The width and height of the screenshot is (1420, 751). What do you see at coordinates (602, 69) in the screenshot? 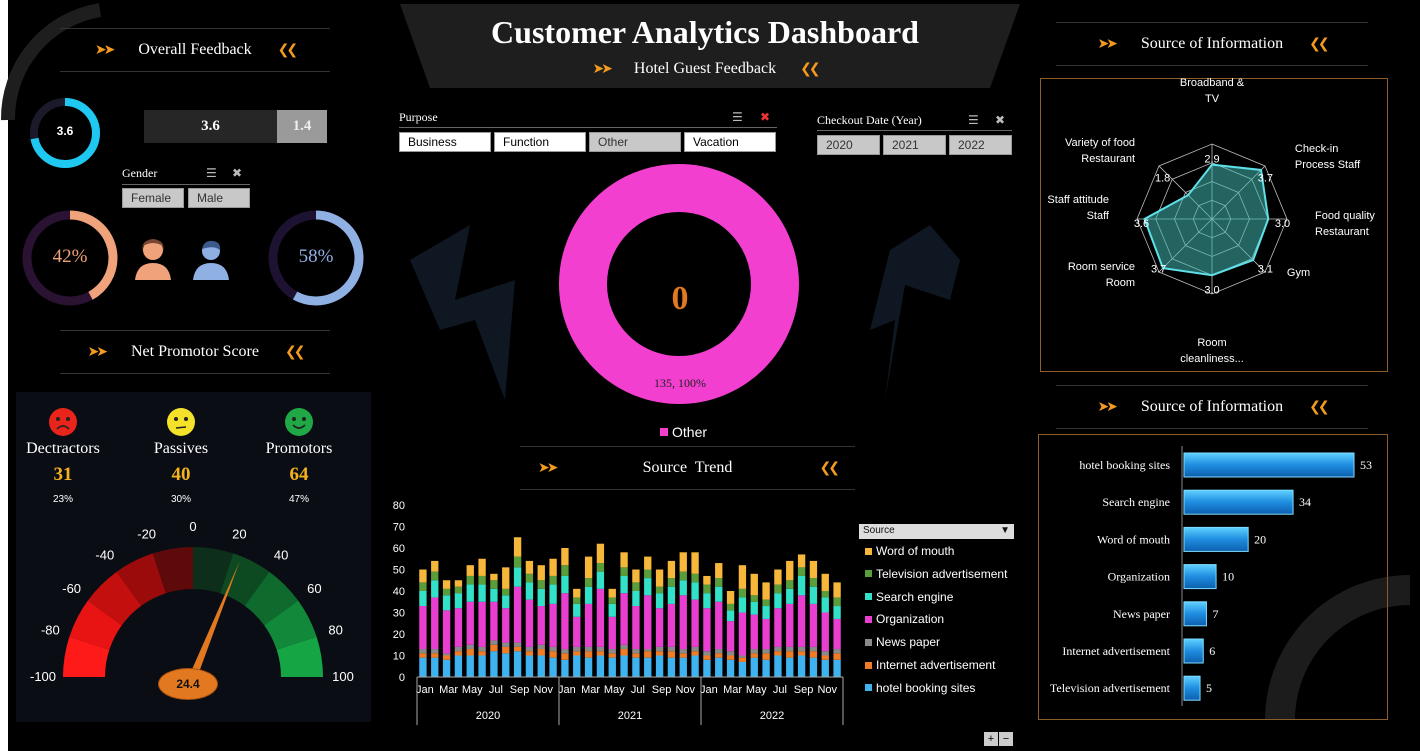
I see `chevron-right-icon: ➤➤` at bounding box center [602, 69].